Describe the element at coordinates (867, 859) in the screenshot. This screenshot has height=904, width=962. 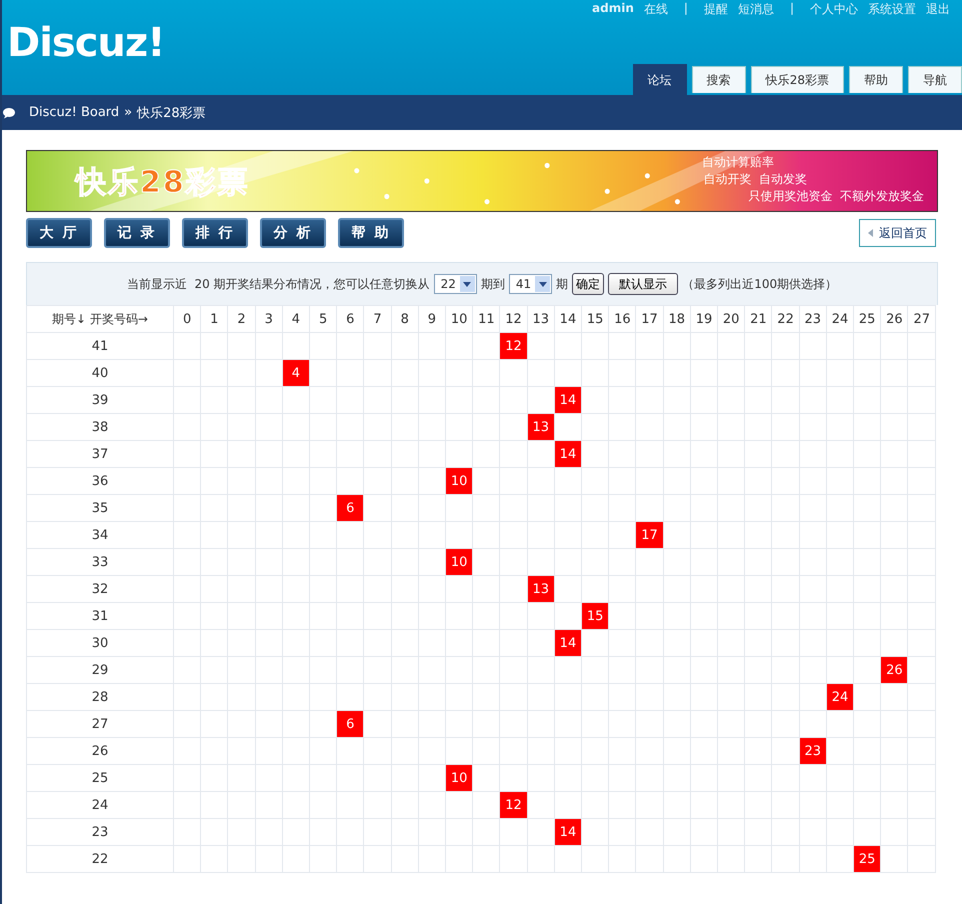
I see `result-cell: 25` at that location.